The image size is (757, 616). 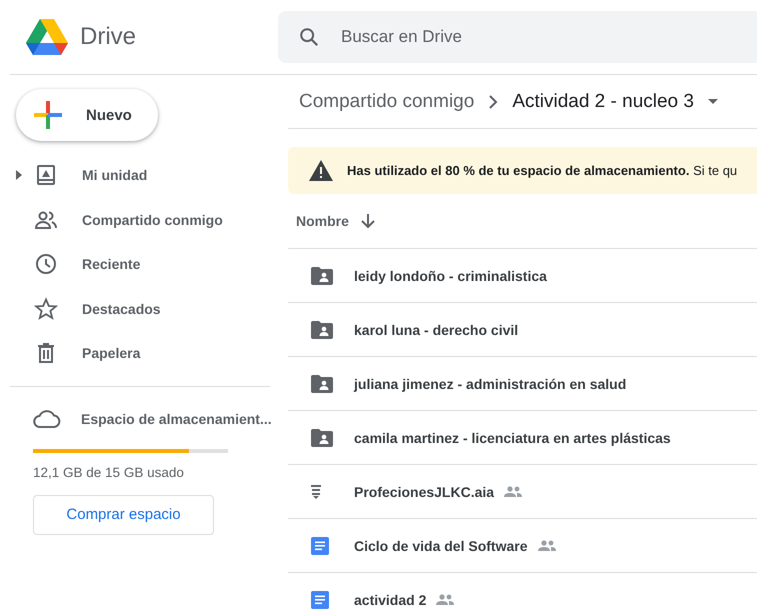 What do you see at coordinates (123, 514) in the screenshot?
I see `buy-storage-button: Comprar espacio` at bounding box center [123, 514].